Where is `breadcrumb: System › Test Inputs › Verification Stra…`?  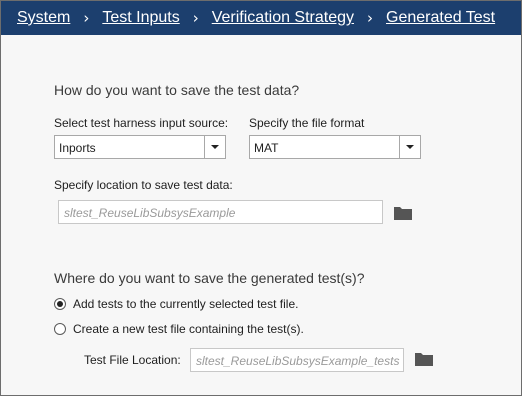 breadcrumb: System › Test Inputs › Verification Stra… is located at coordinates (261, 18).